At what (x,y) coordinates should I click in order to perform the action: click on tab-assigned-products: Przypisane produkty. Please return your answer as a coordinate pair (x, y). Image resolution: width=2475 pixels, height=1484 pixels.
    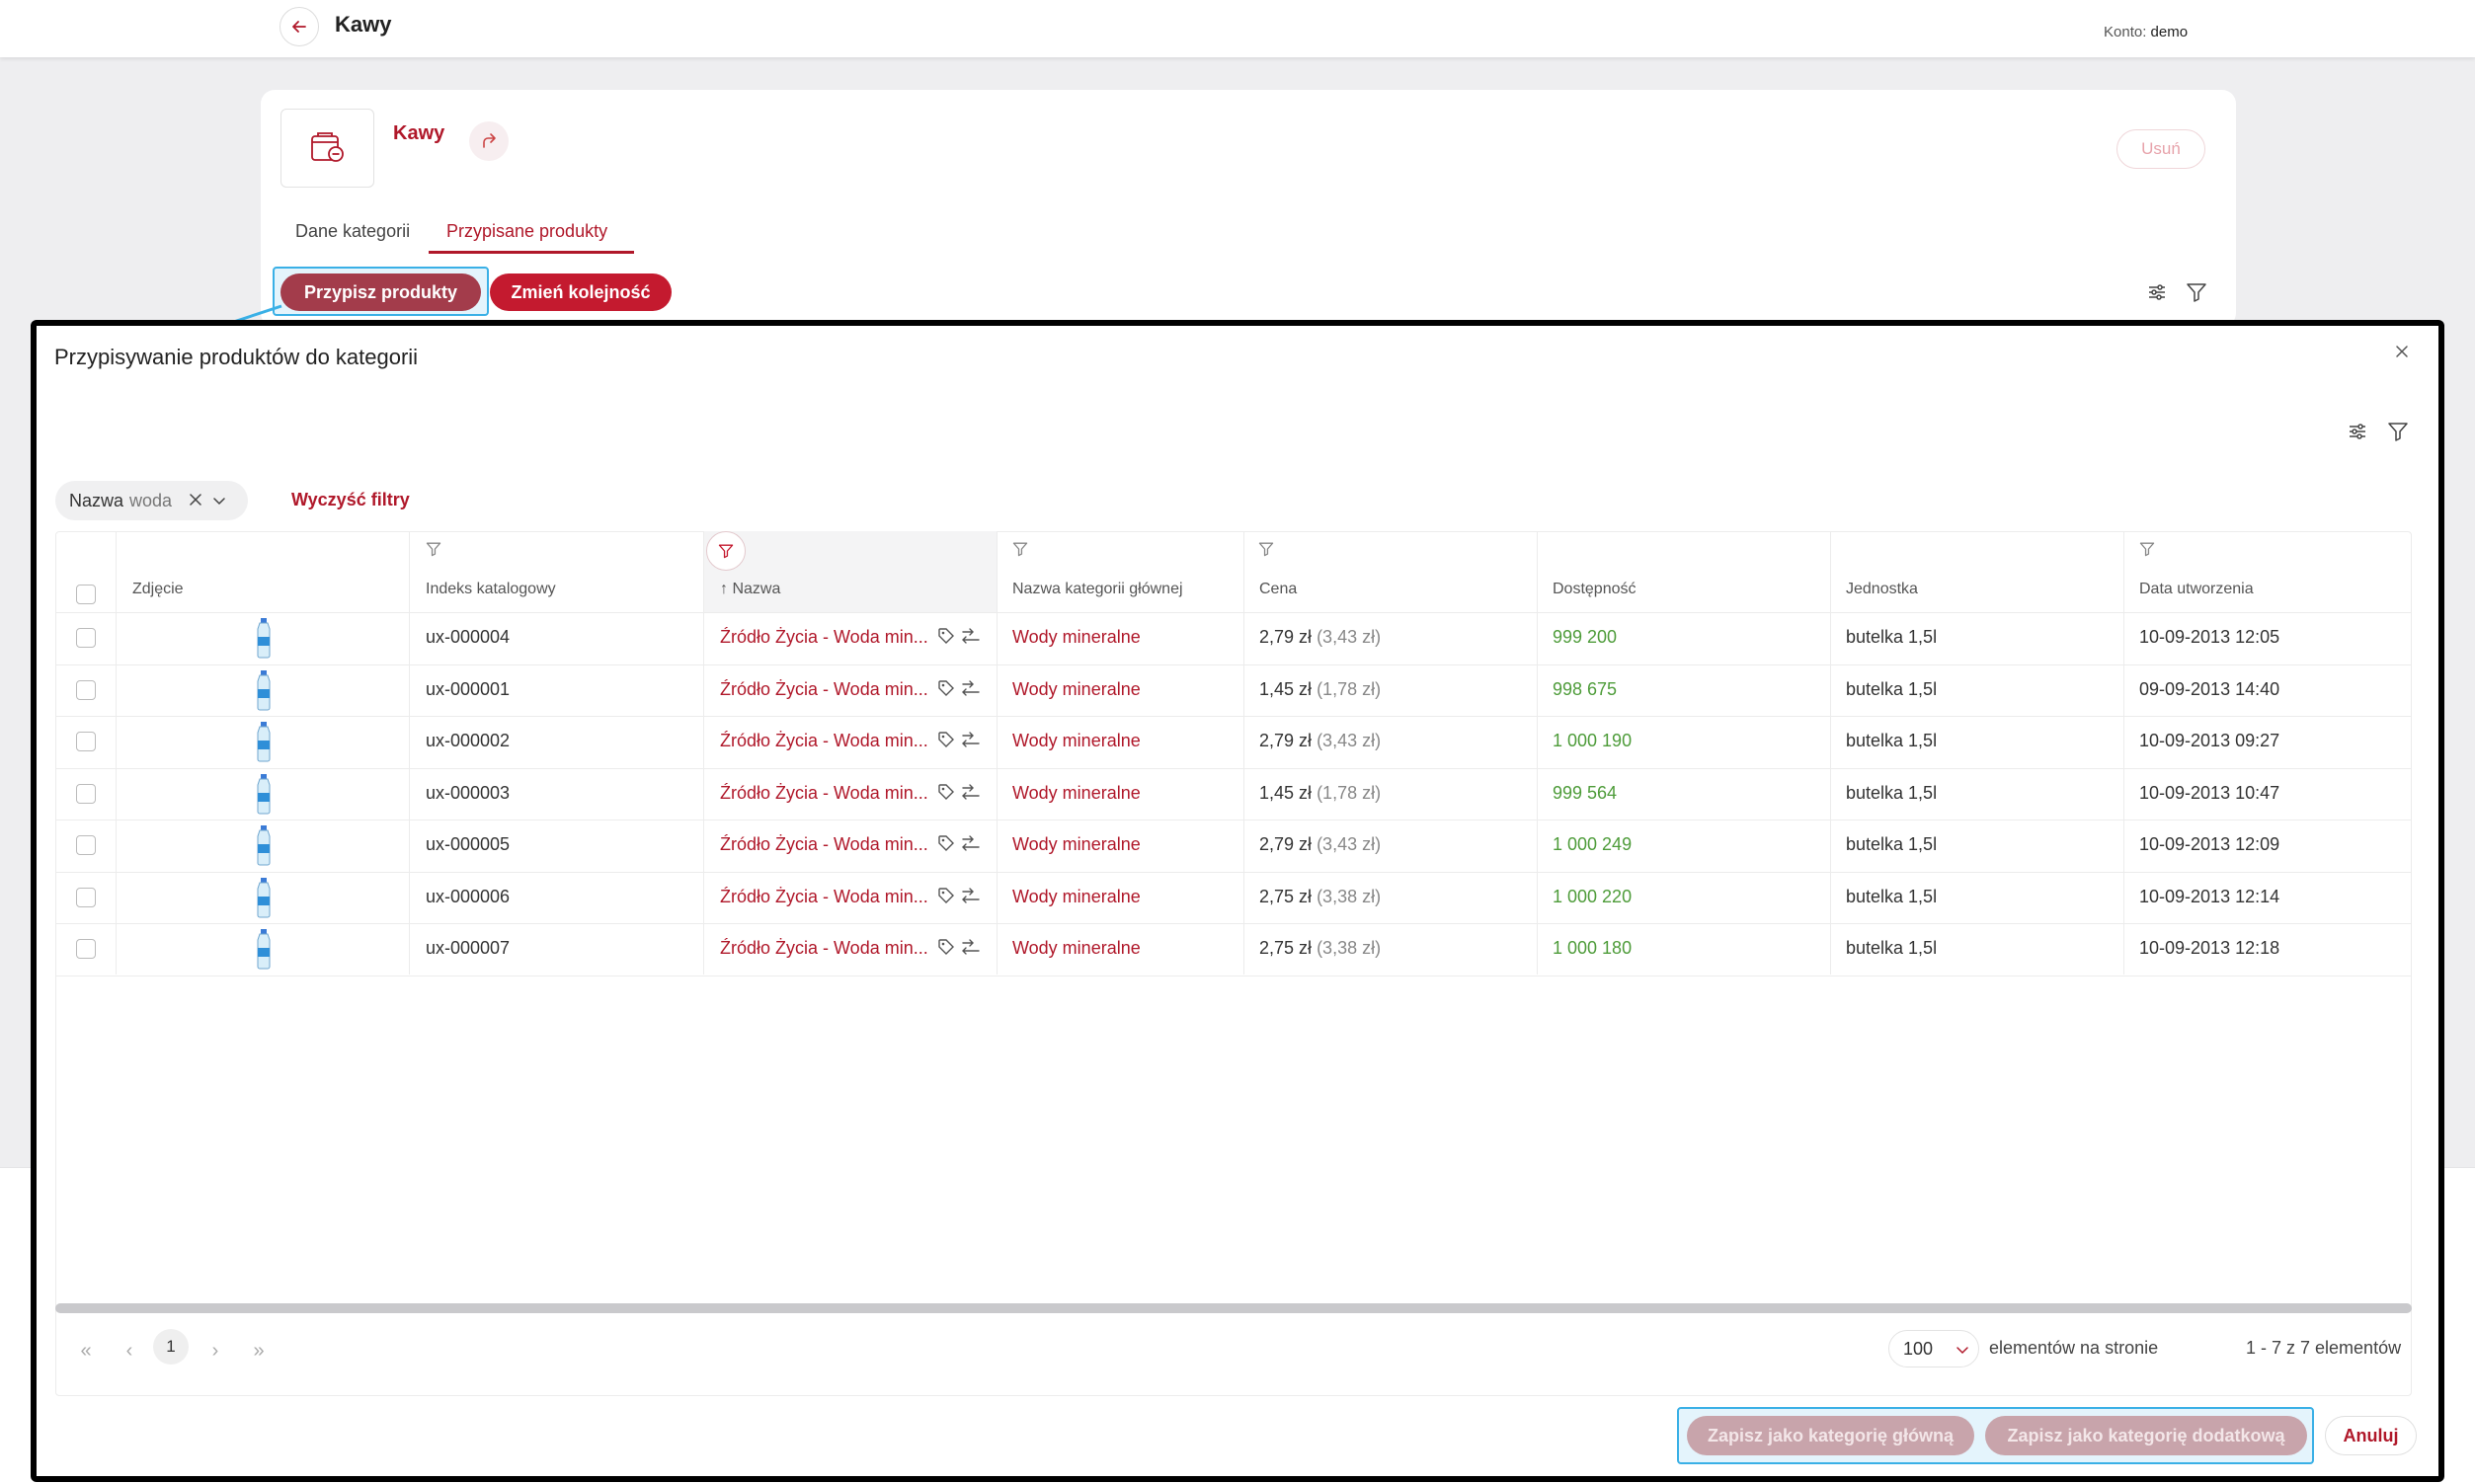
    Looking at the image, I should click on (526, 231).